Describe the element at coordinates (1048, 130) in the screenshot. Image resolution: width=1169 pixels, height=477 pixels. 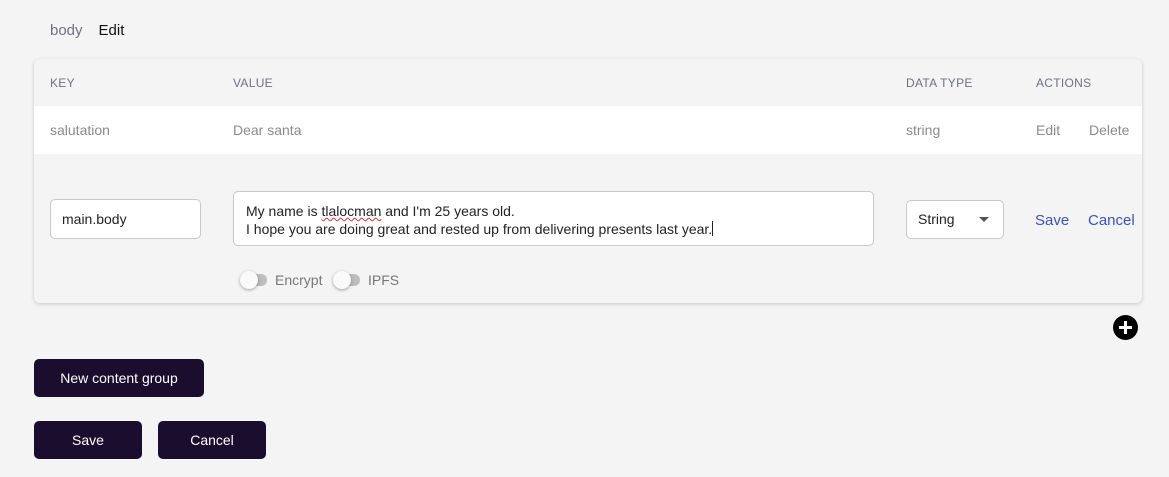
I see `row-edit-link: Edit` at that location.